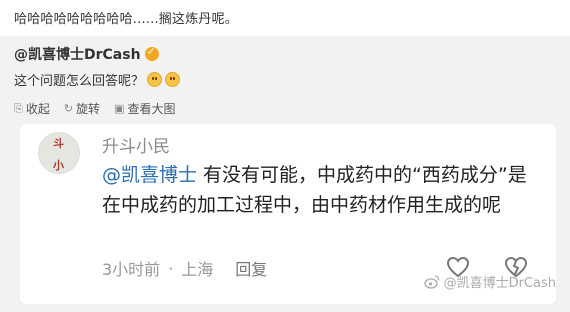  What do you see at coordinates (32, 108) in the screenshot?
I see `collapse-button: ⎘ 收起` at bounding box center [32, 108].